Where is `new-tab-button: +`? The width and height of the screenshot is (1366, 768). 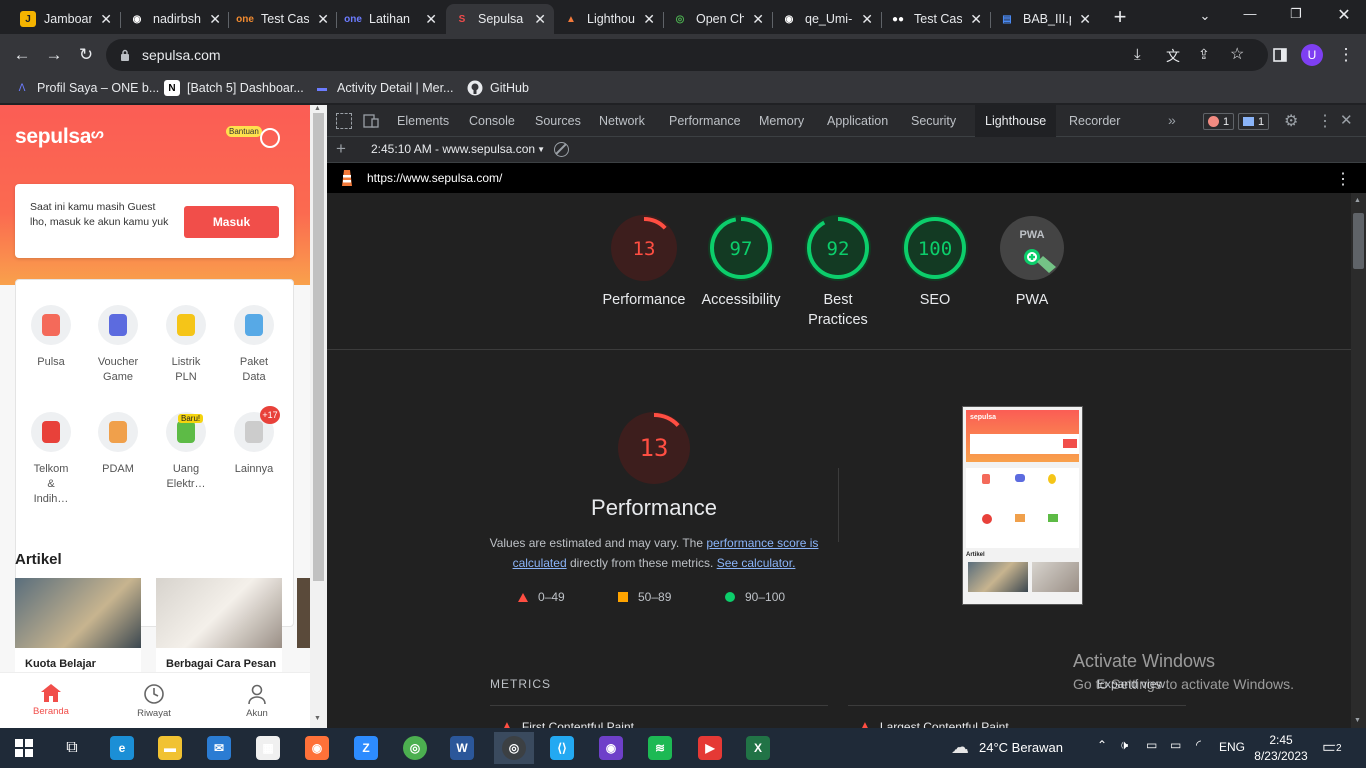
new-tab-button: + is located at coordinates (1120, 17).